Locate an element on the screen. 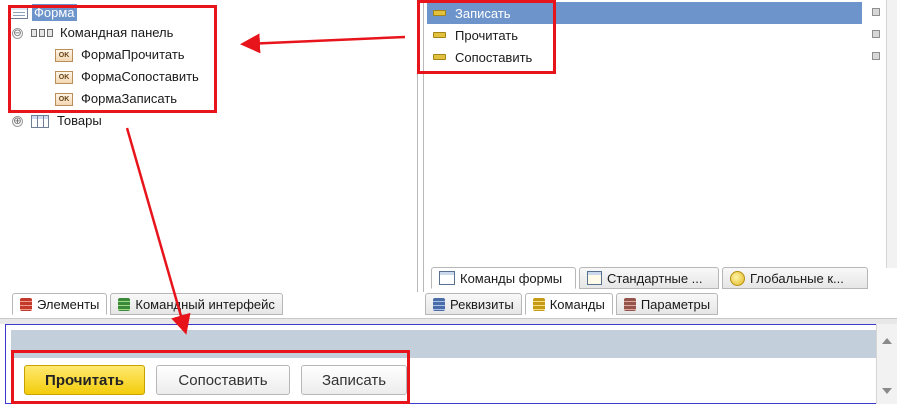 The image size is (897, 404). arrow-to-tree is located at coordinates (323, 43).